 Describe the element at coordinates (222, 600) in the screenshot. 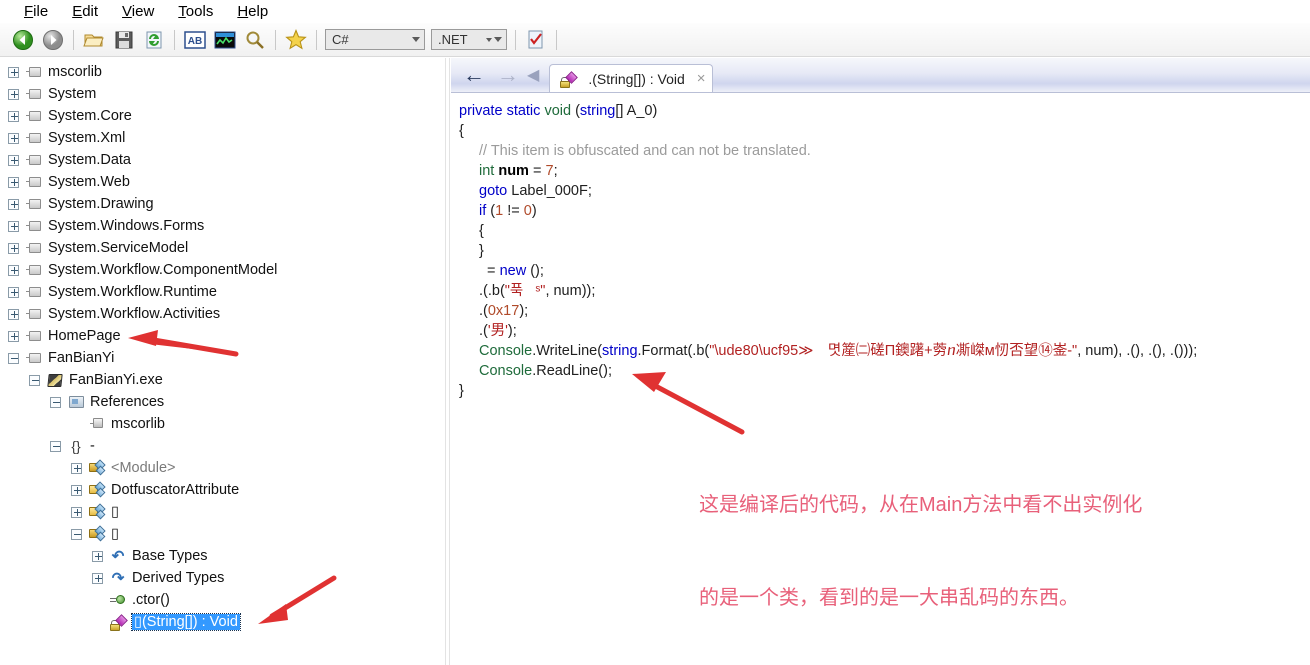

I see `tree-node: .ctor()` at that location.